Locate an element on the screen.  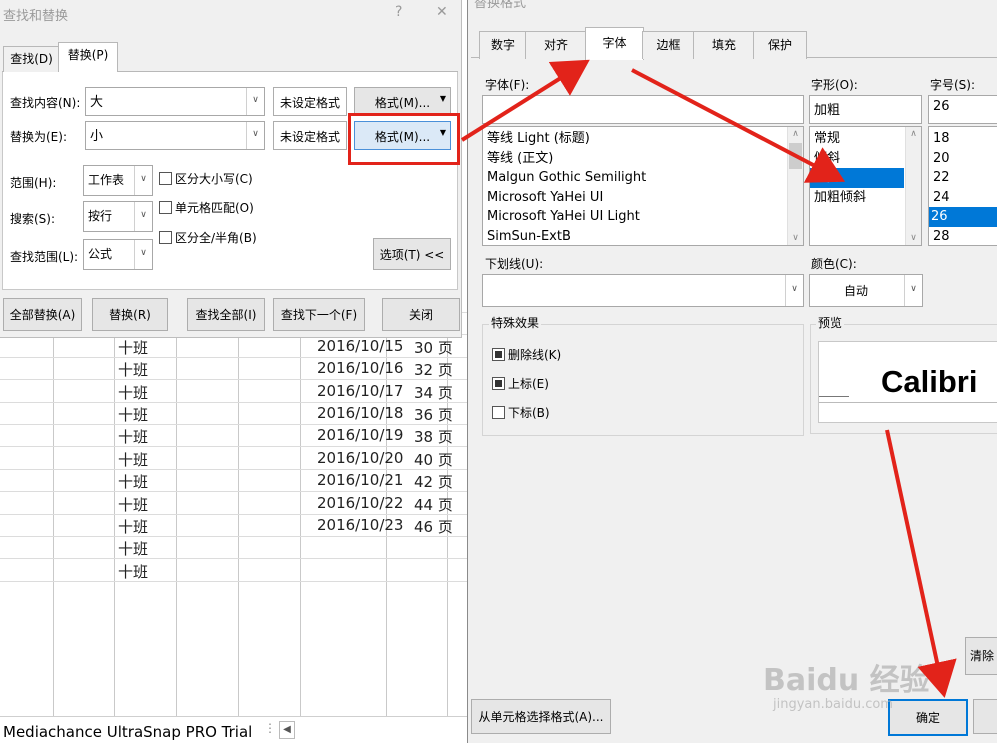
replace-button: 替换(R) is located at coordinates (130, 314).